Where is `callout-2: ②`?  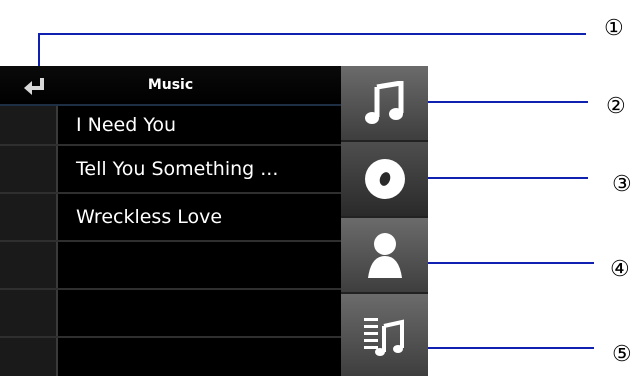 callout-2: ② is located at coordinates (616, 106).